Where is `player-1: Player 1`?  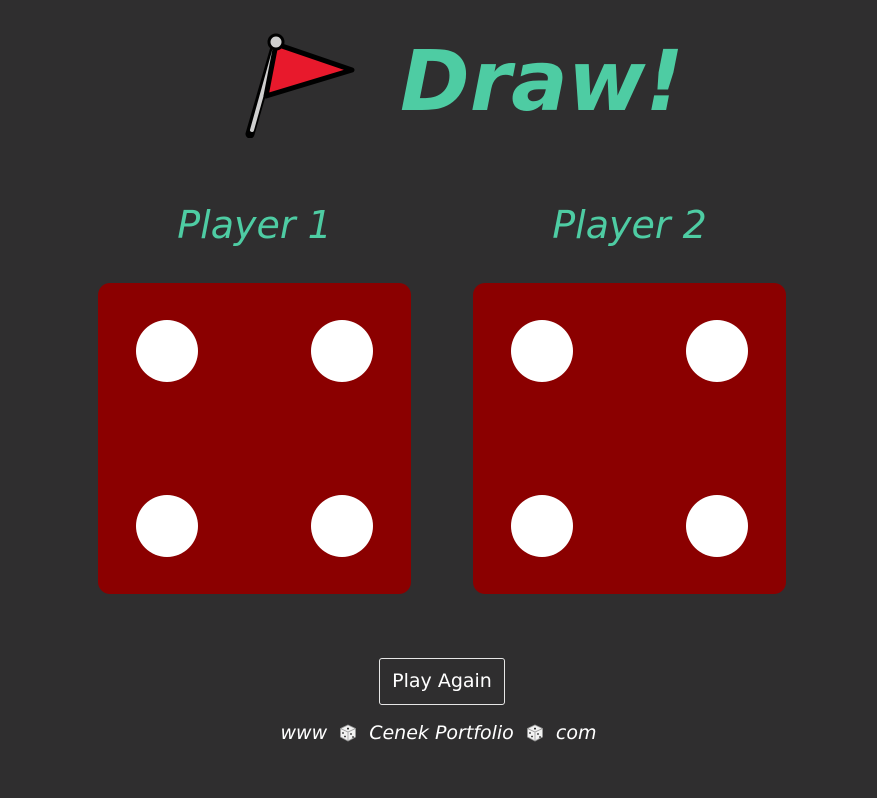
player-1: Player 1 is located at coordinates (254, 225).